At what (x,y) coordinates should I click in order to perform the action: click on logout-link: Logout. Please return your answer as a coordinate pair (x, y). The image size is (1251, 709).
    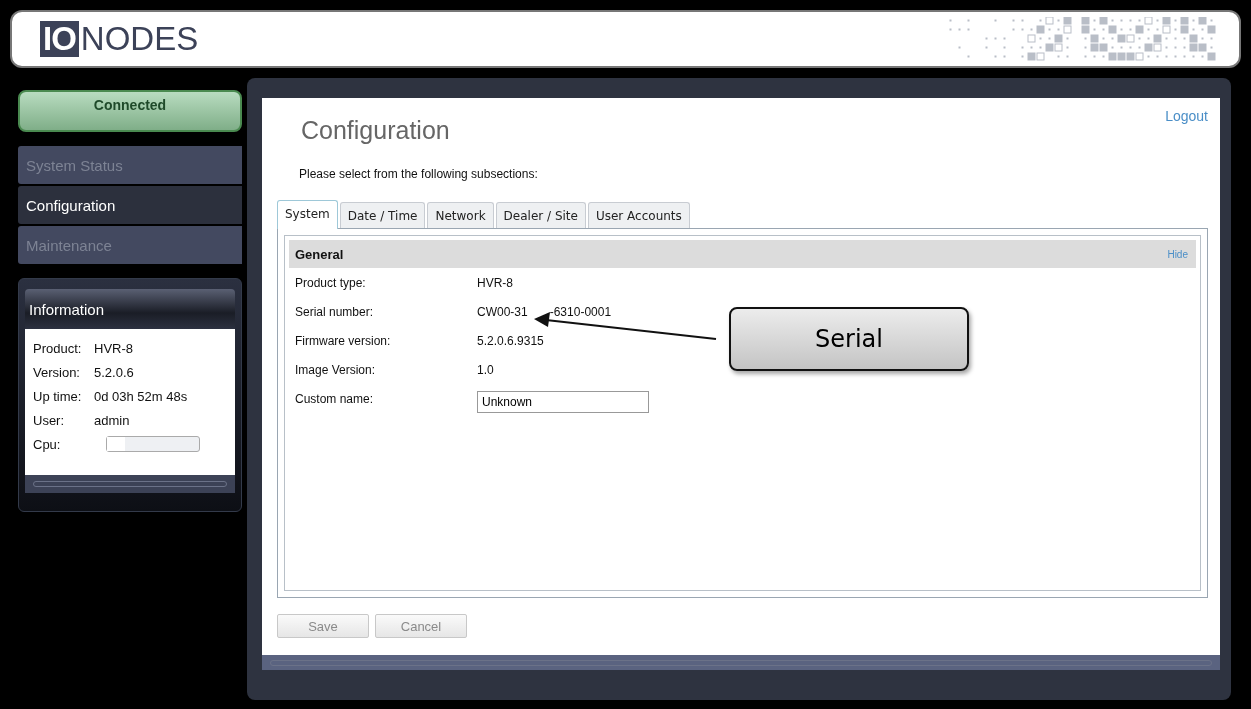
    Looking at the image, I should click on (1186, 126).